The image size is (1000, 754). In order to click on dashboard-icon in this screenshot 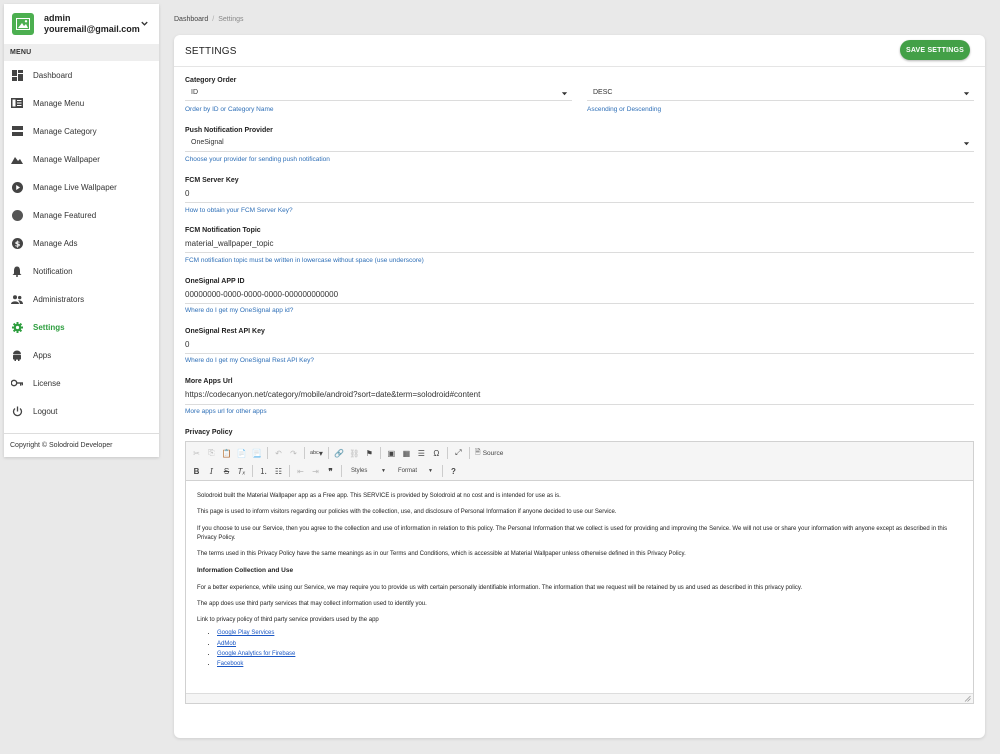, I will do `click(17, 75)`.